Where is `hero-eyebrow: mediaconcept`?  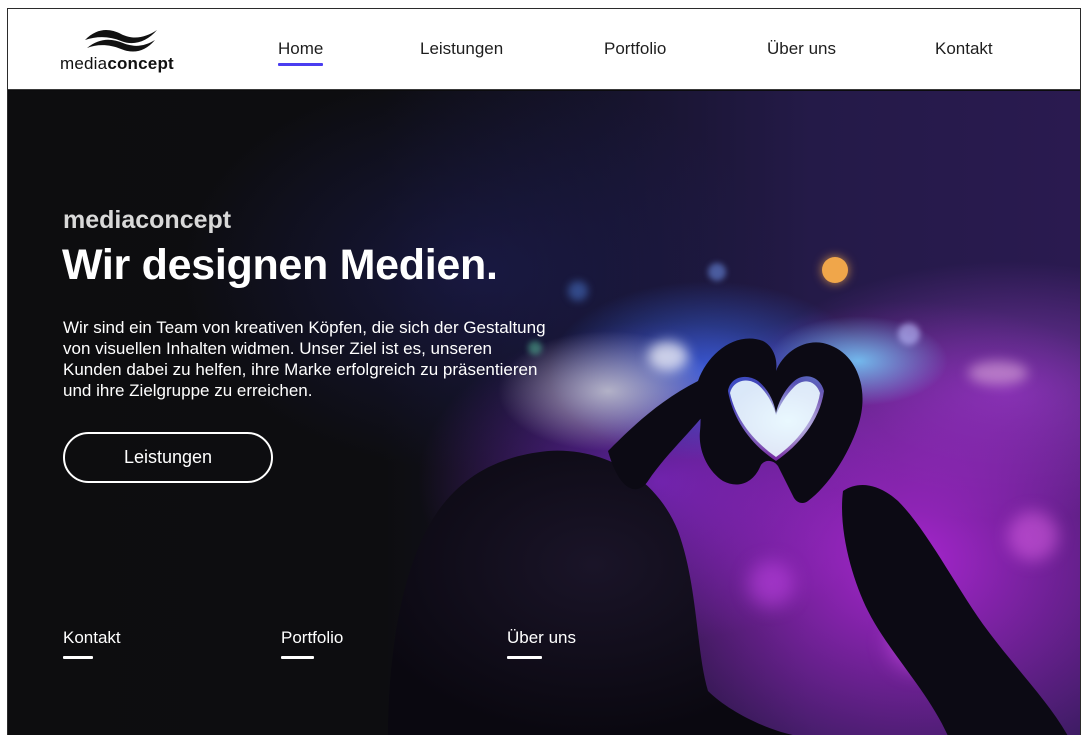 hero-eyebrow: mediaconcept is located at coordinates (147, 220).